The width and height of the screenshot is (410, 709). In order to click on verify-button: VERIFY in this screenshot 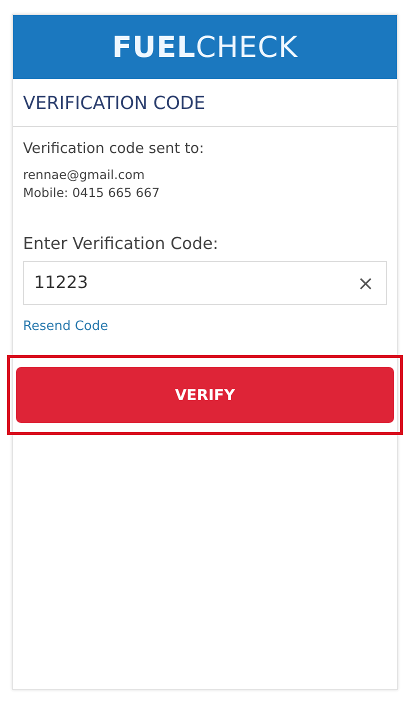, I will do `click(205, 395)`.